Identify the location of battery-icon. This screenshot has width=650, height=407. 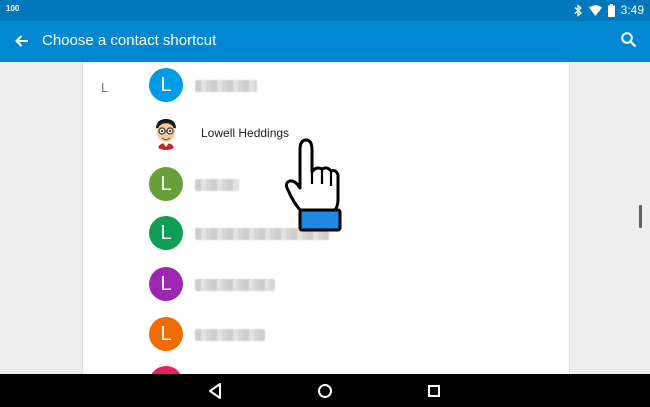
(611, 10).